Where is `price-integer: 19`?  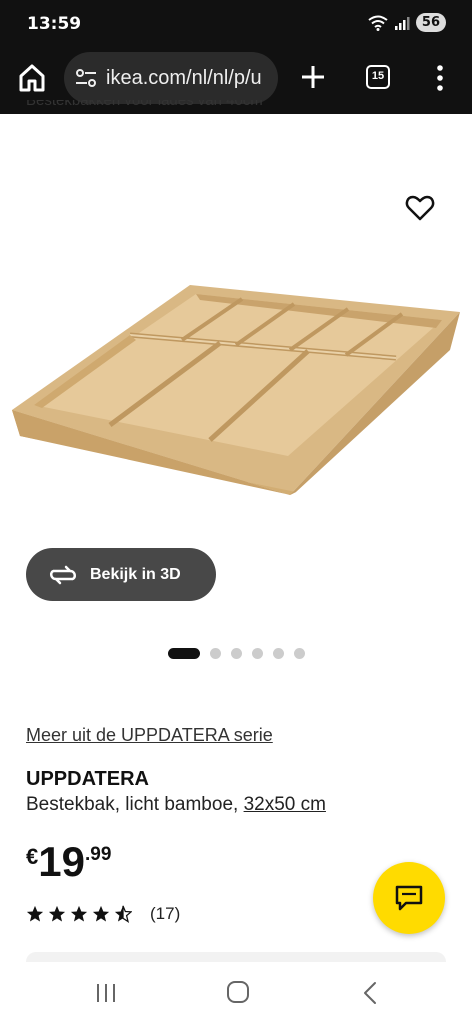
price-integer: 19 is located at coordinates (61, 861).